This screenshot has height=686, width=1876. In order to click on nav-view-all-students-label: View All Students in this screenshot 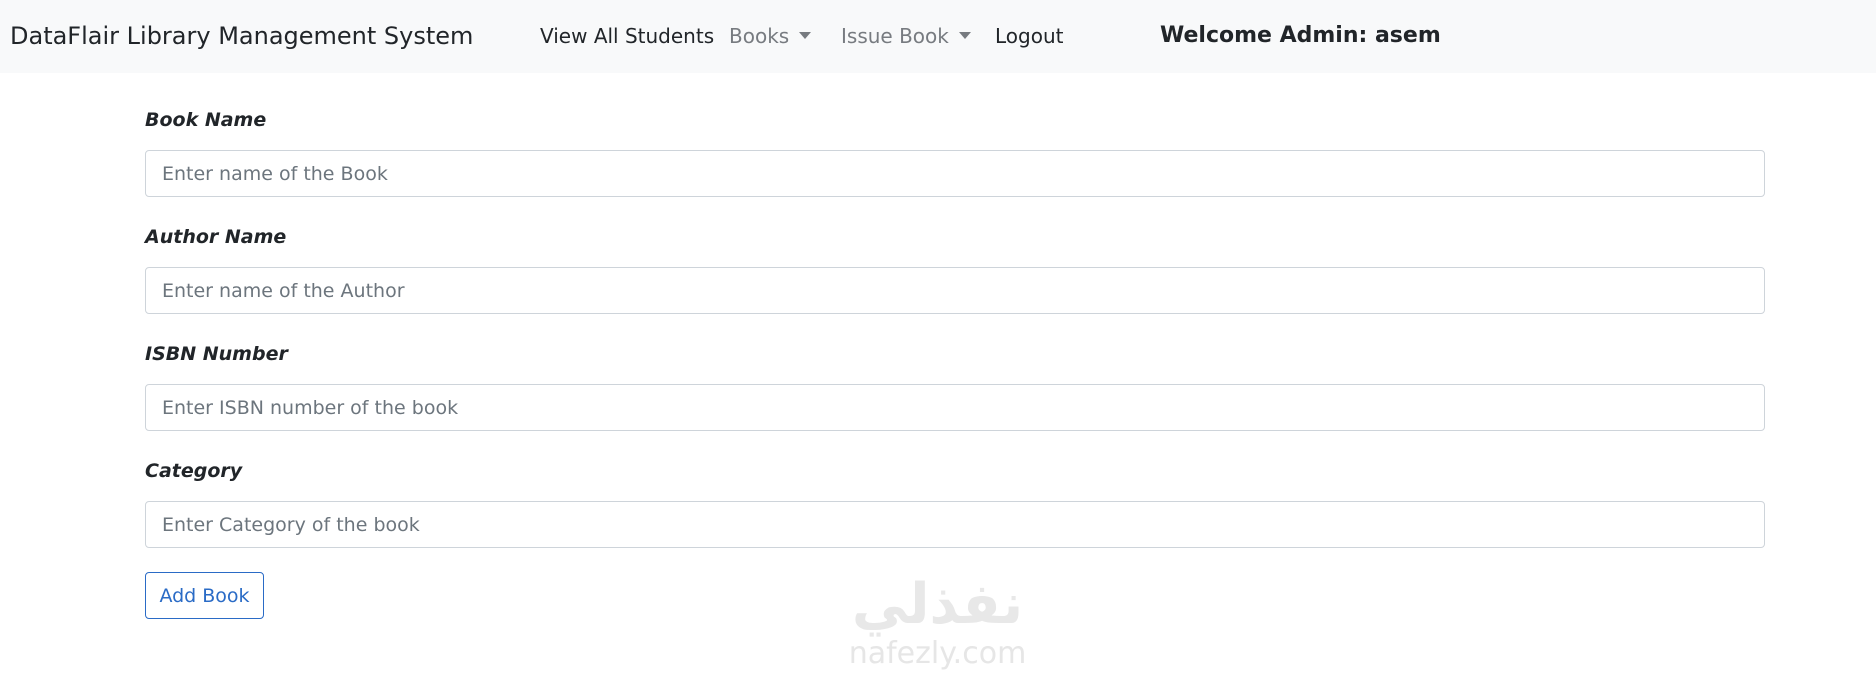, I will do `click(627, 36)`.